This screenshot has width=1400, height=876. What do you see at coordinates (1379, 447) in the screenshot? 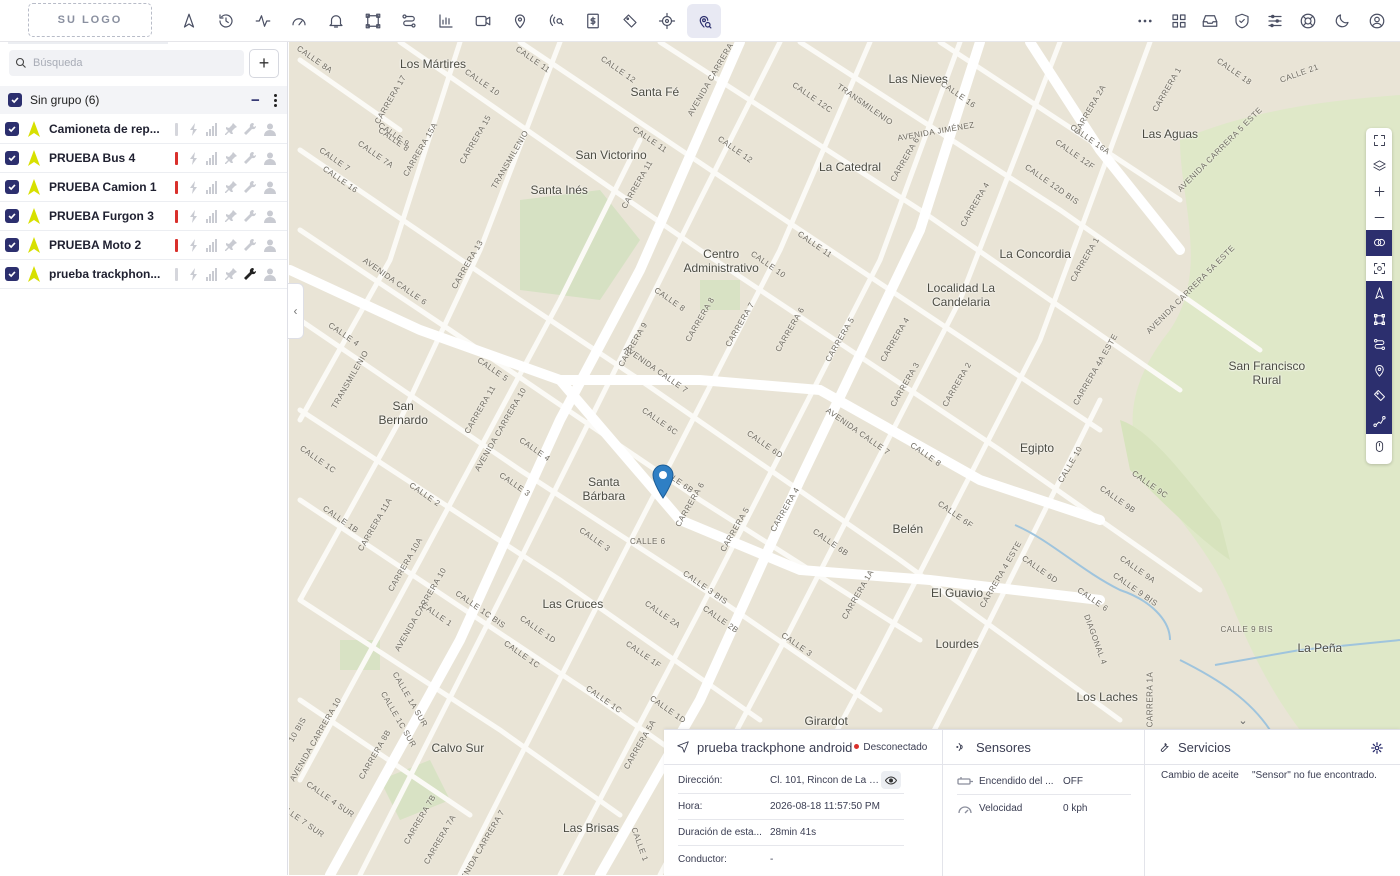
I see `mouse-icon` at bounding box center [1379, 447].